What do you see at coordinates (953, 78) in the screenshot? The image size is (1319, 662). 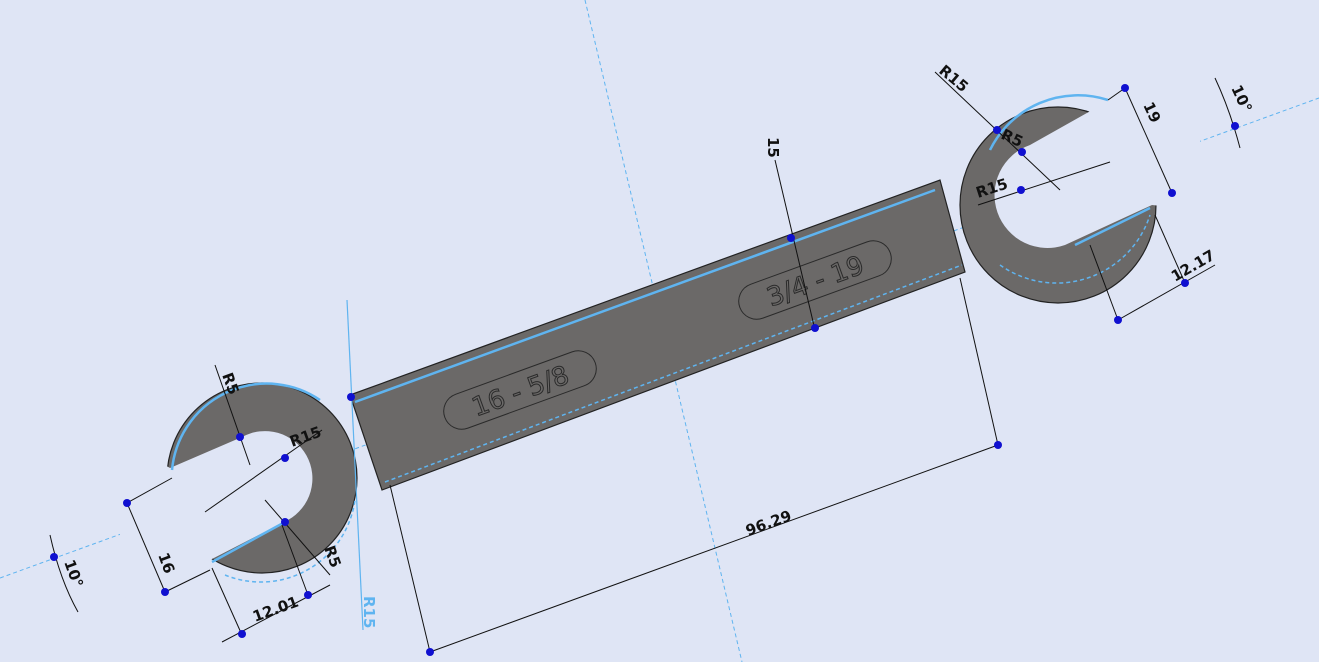 I see `dim-right-r15-top: R15` at bounding box center [953, 78].